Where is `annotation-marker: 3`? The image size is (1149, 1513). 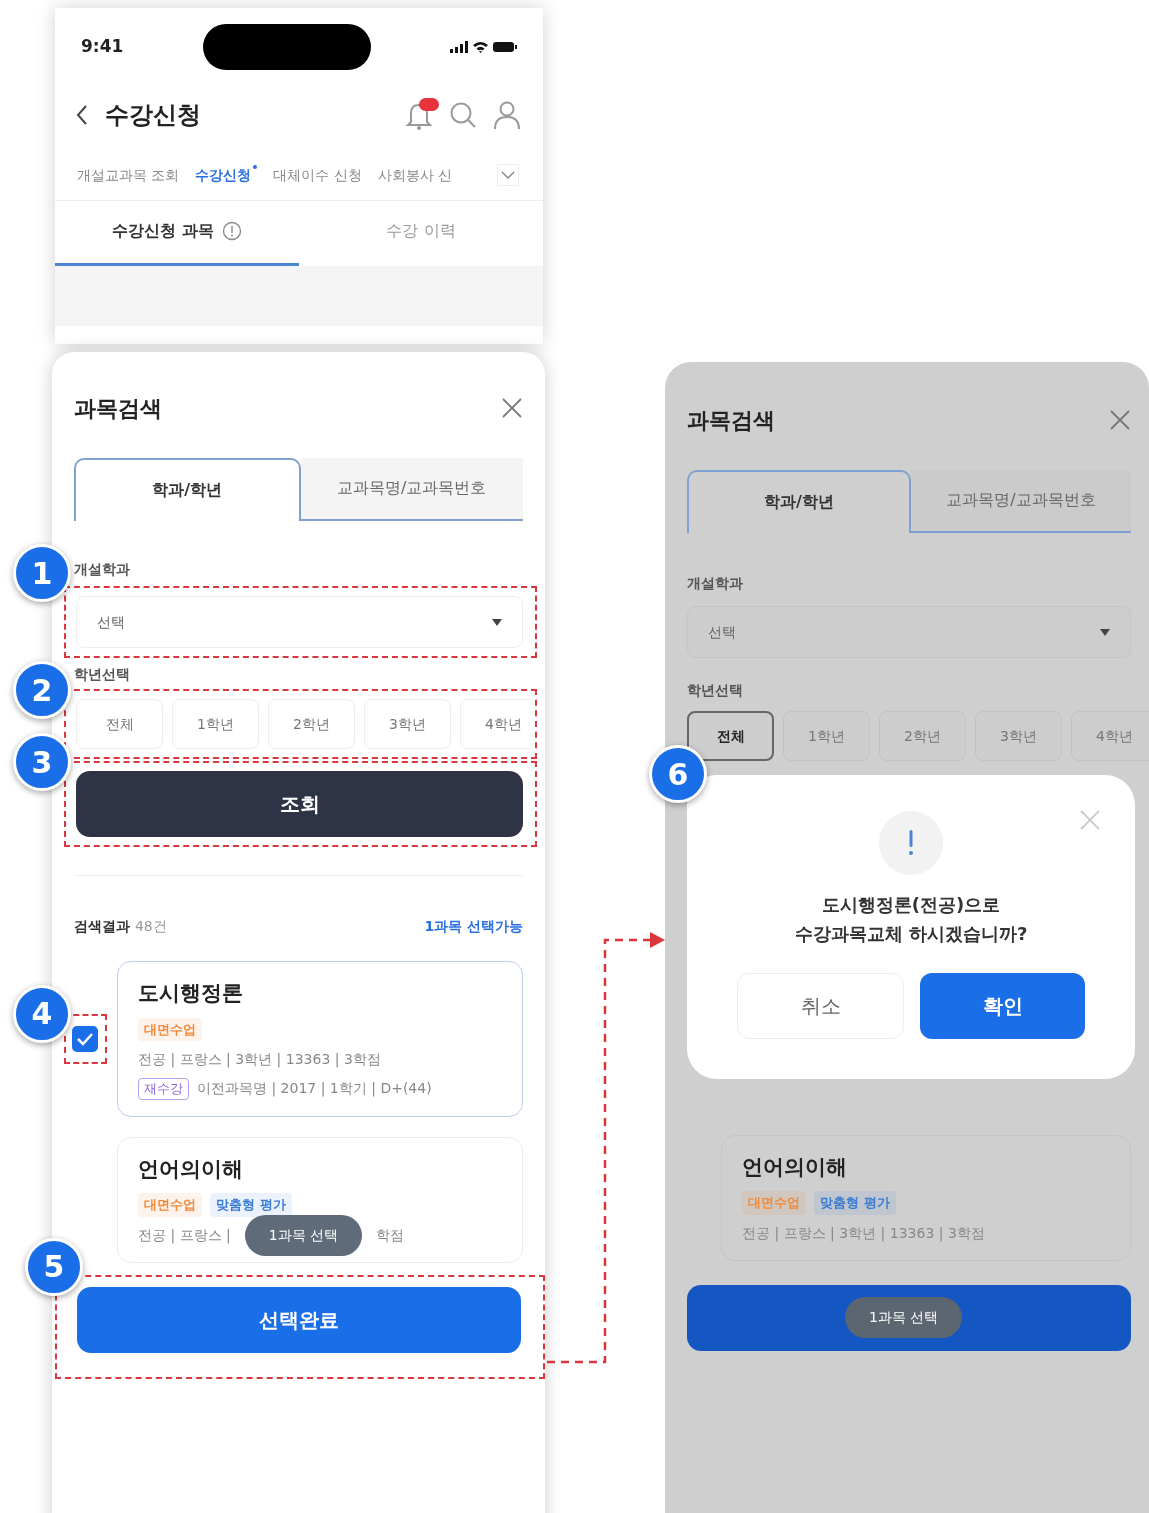
annotation-marker: 3 is located at coordinates (42, 762).